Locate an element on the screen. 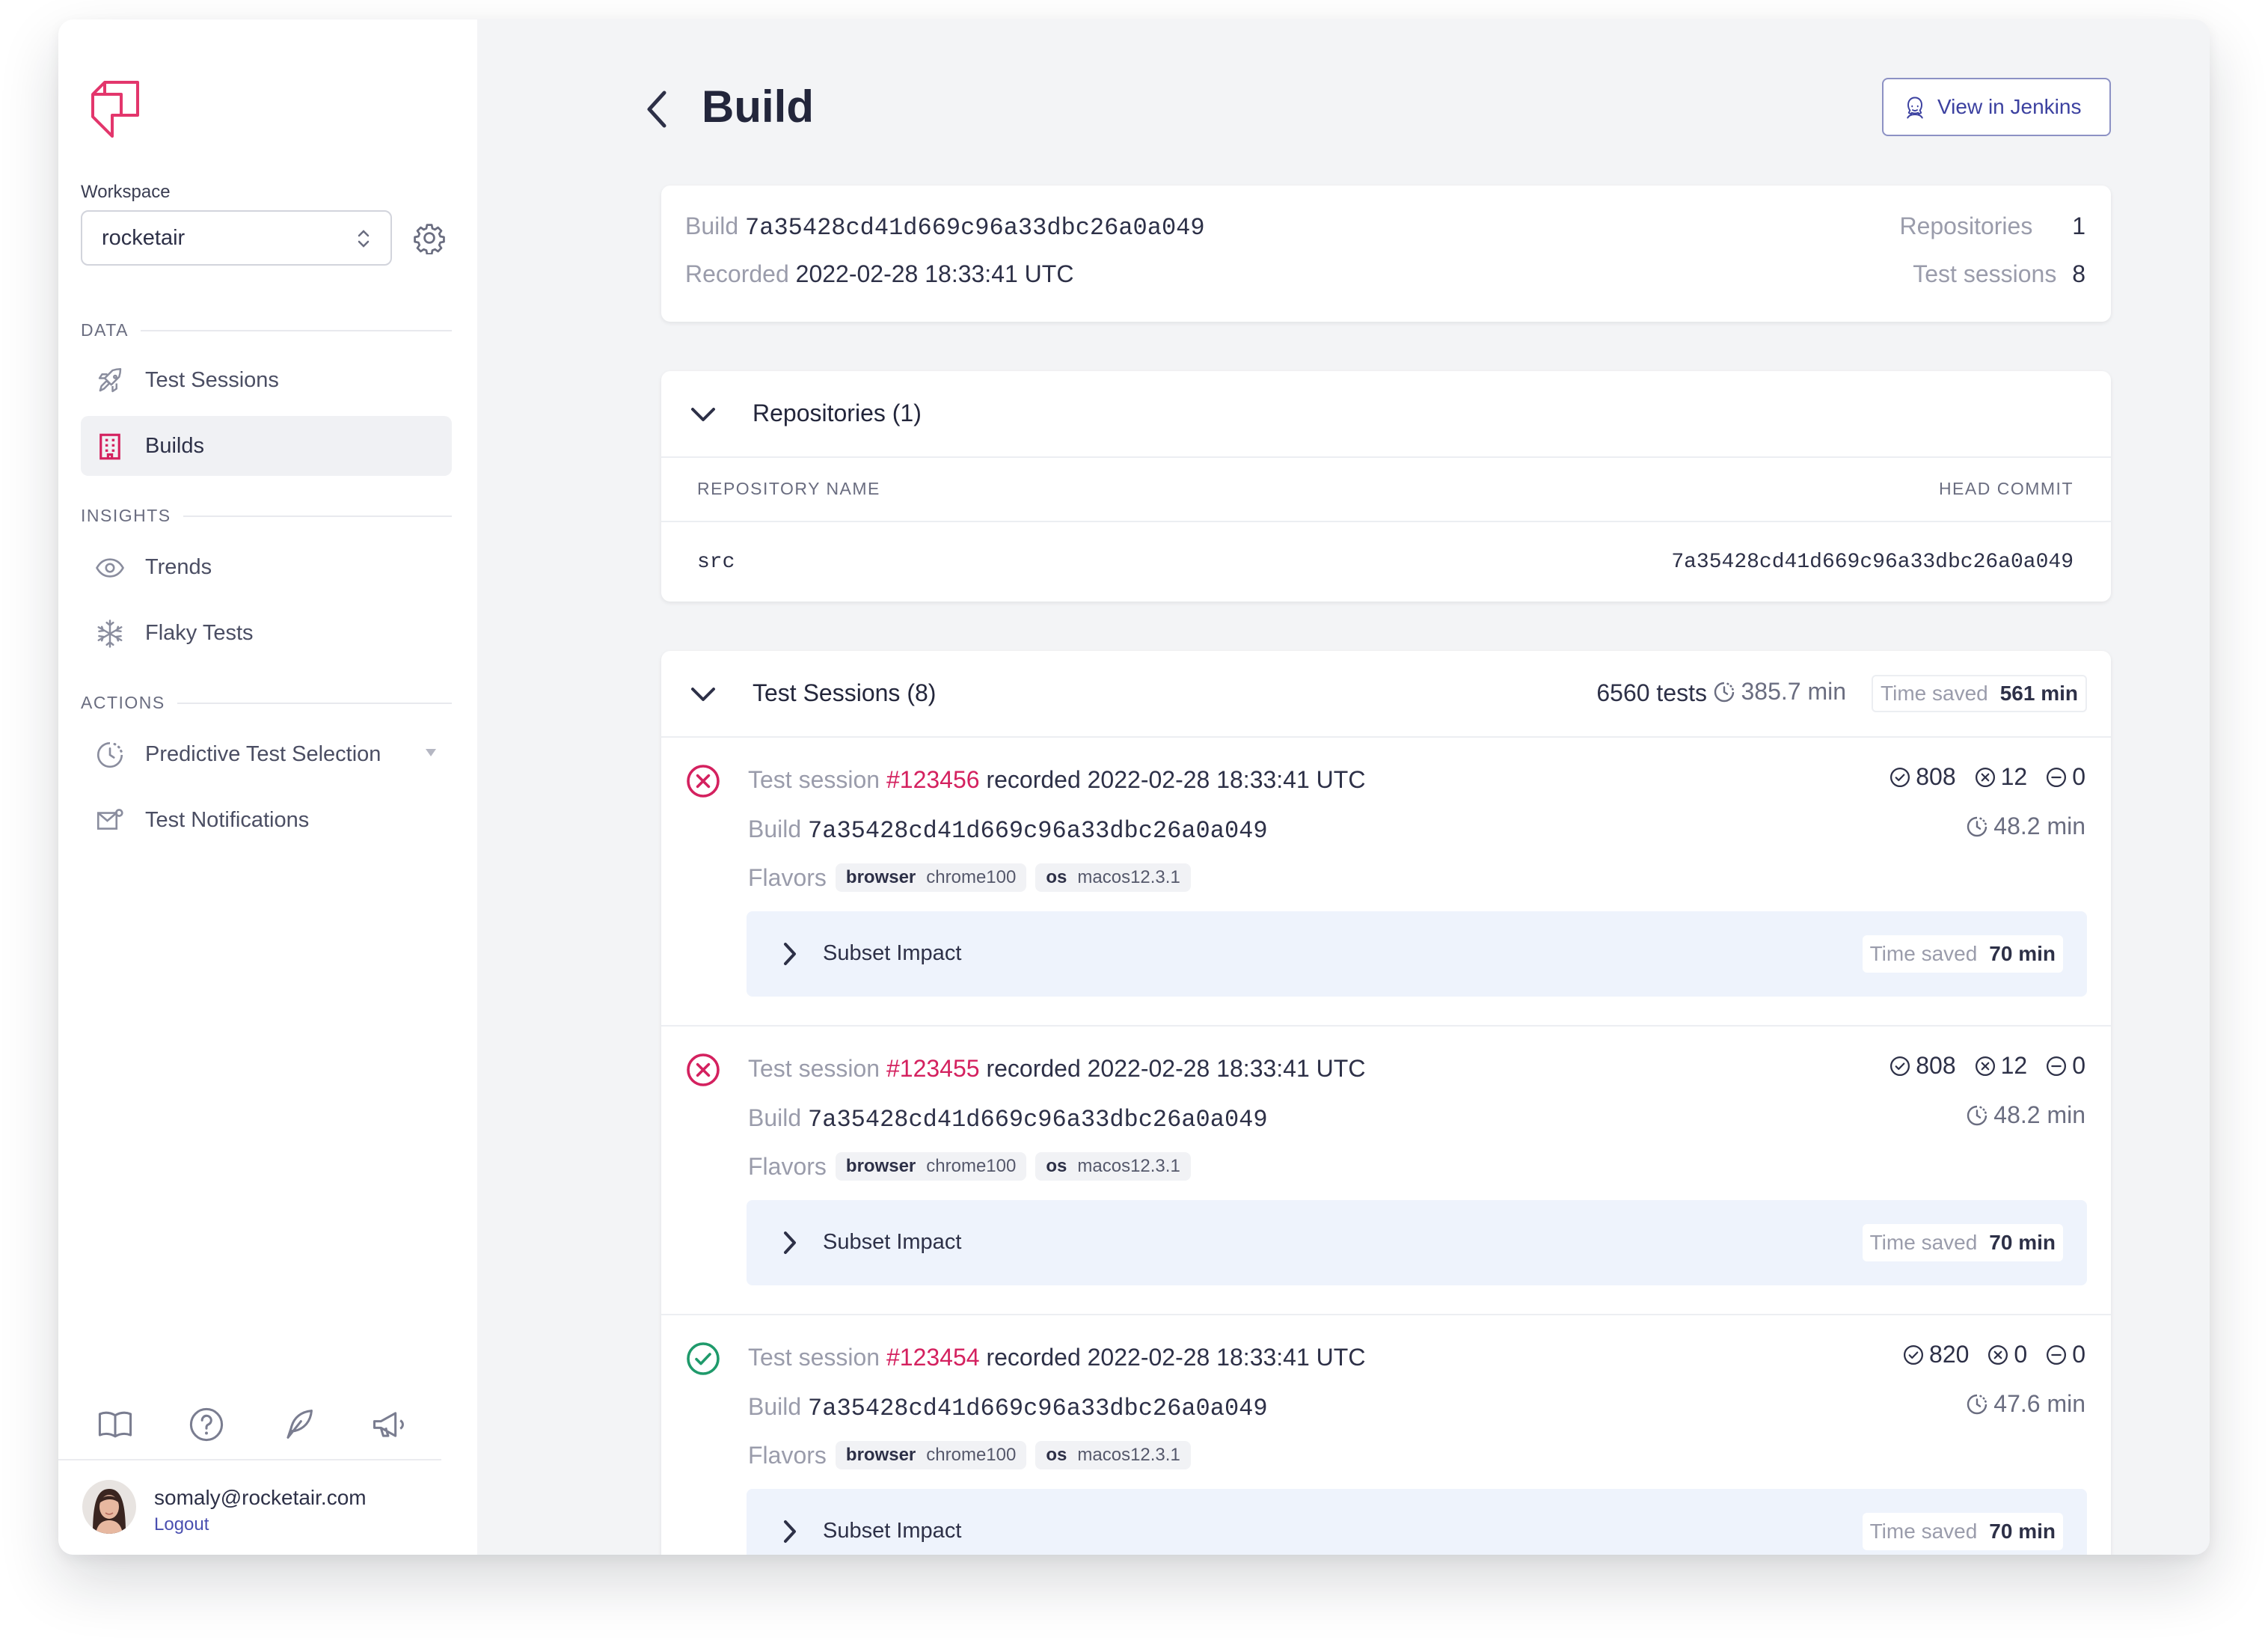  sidebar-item-test-sessions: Test Sessions is located at coordinates (266, 380).